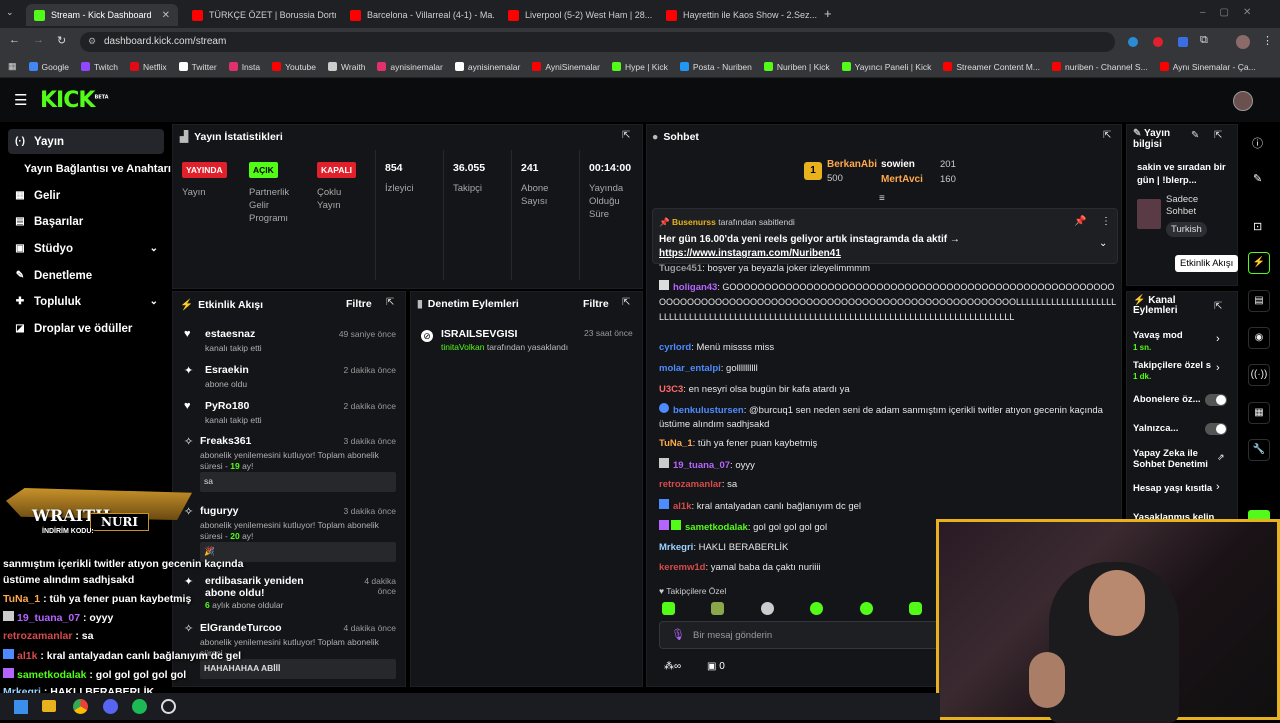 Image resolution: width=1280 pixels, height=723 pixels. I want to click on folder-icon, so click(49, 706).